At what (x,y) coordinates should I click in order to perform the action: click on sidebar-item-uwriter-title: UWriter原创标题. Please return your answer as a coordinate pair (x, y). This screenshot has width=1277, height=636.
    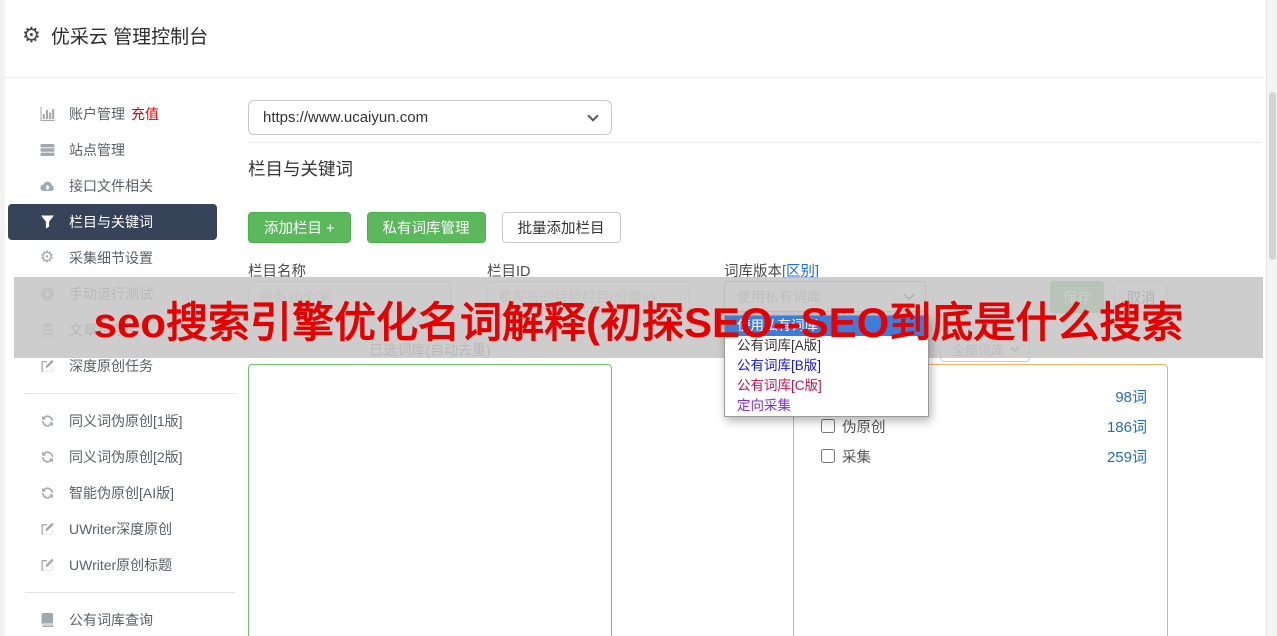
    Looking at the image, I should click on (125, 565).